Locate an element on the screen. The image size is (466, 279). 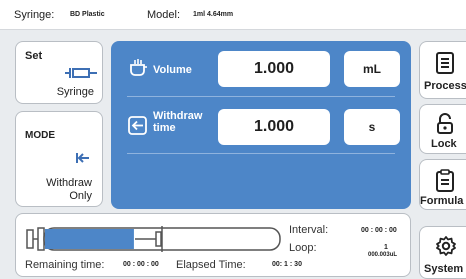
volume-row: Volume 1.000 mL is located at coordinates (263, 69).